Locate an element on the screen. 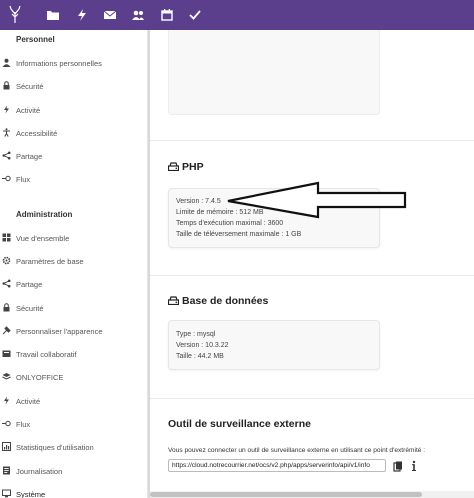 Image resolution: width=474 pixels, height=498 pixels. log-icon is located at coordinates (6, 470).